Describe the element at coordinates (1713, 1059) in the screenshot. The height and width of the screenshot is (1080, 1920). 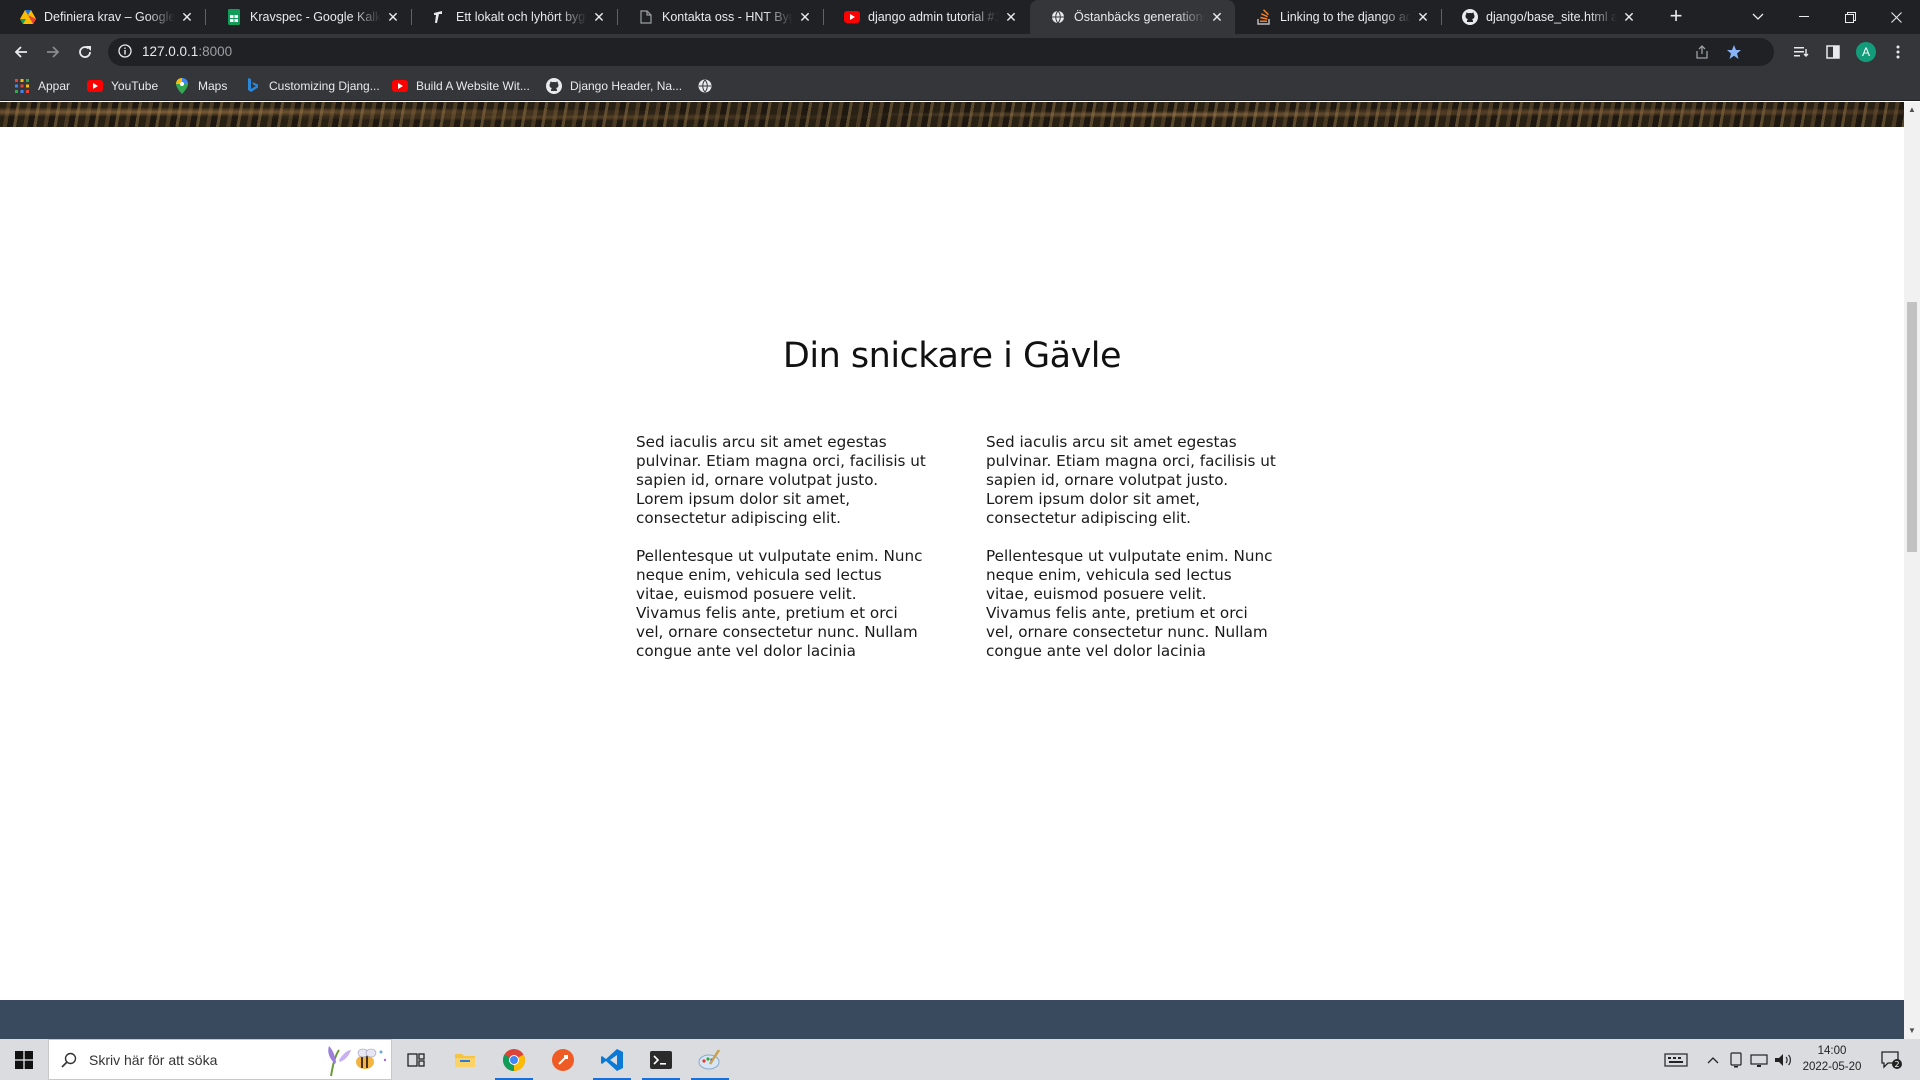
I see `chevron-up-icon` at that location.